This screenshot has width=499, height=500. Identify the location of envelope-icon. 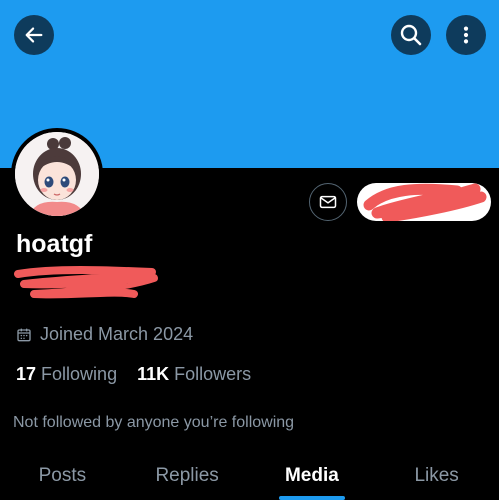
(328, 202).